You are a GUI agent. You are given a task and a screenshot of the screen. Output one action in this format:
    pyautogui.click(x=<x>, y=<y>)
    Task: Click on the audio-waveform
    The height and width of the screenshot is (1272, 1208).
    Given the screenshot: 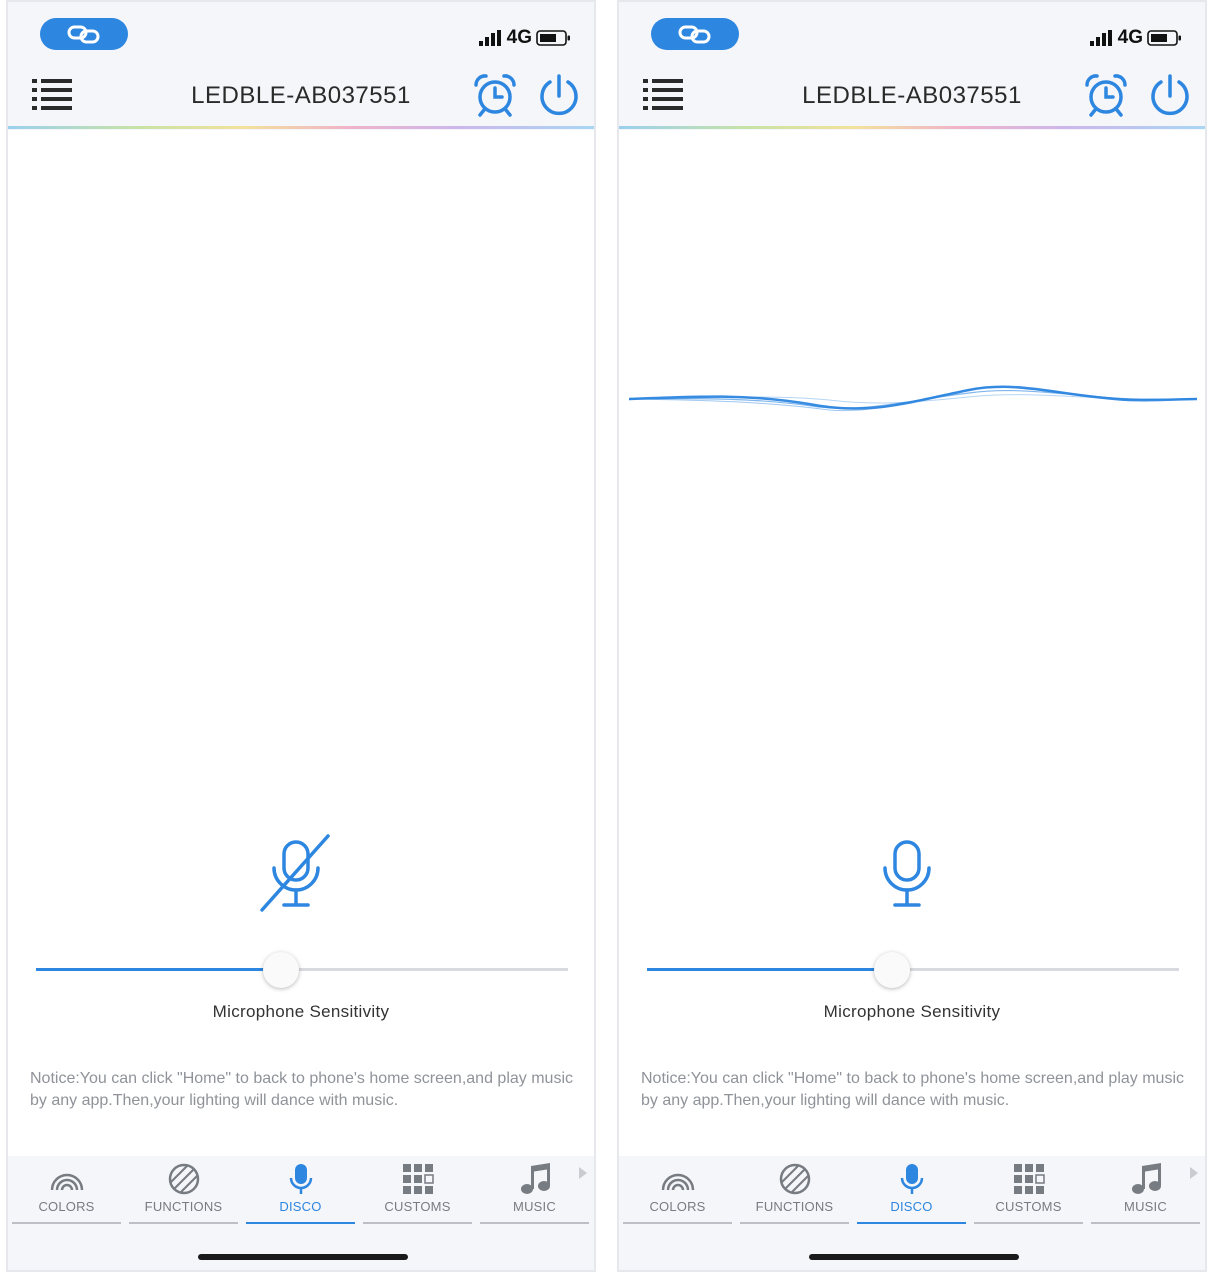 What is the action you would take?
    pyautogui.click(x=913, y=398)
    